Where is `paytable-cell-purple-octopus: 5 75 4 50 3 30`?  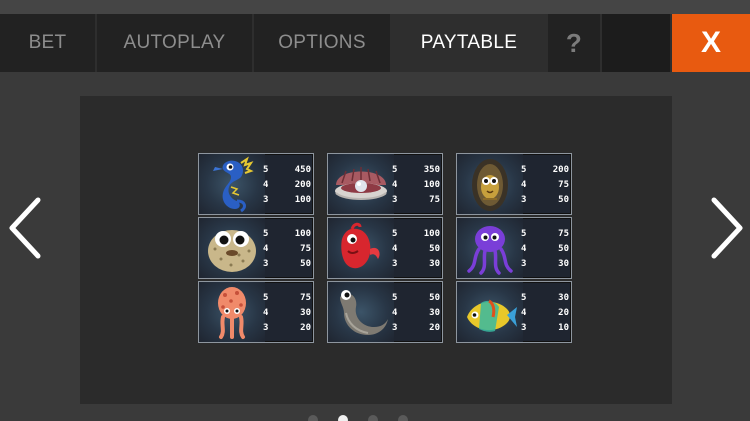 paytable-cell-purple-octopus: 5 75 4 50 3 30 is located at coordinates (514, 248).